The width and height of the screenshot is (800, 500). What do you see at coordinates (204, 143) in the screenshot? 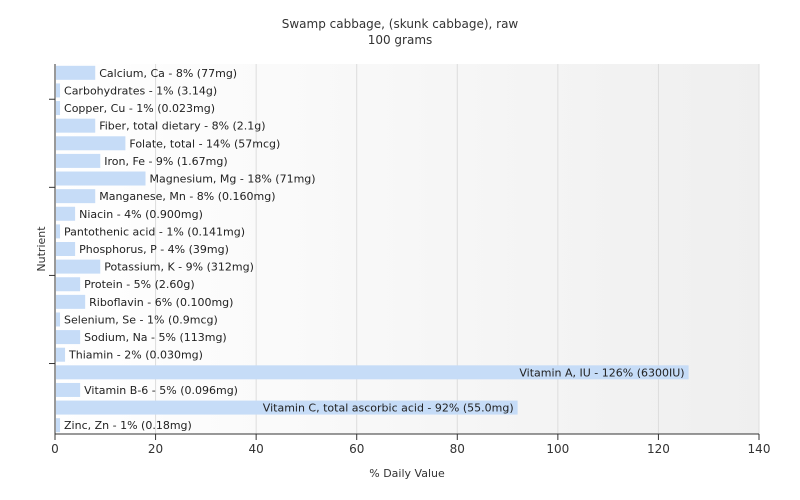
I see `bar-label: Folate, total - 14% (57mcg)` at bounding box center [204, 143].